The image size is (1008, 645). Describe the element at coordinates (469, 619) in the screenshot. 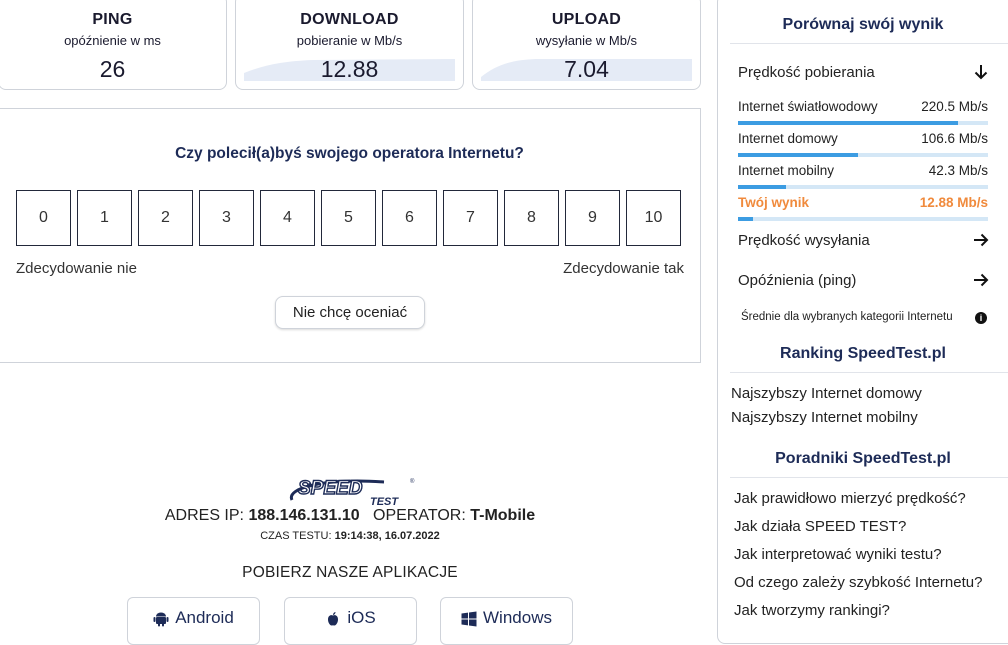

I see `windows-icon` at that location.